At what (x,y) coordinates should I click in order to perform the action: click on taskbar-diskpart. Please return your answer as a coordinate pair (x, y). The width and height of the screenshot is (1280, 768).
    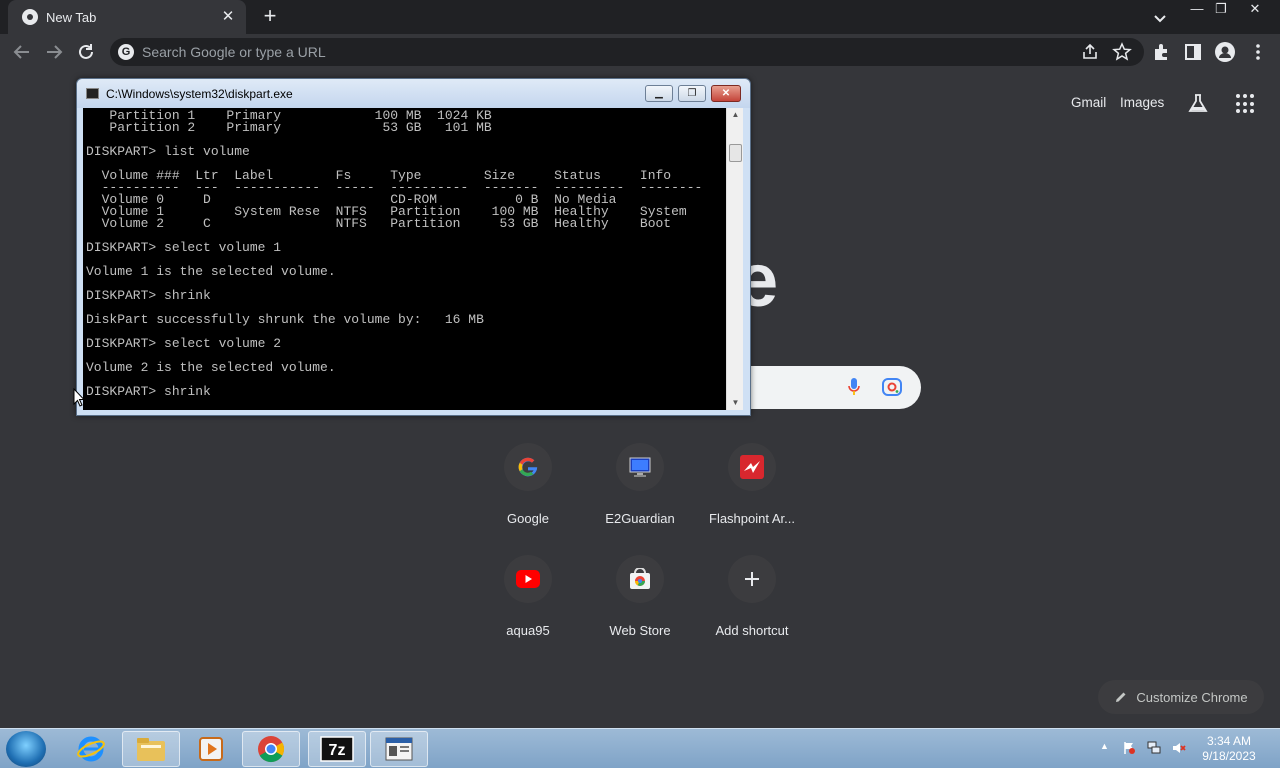
    Looking at the image, I should click on (399, 749).